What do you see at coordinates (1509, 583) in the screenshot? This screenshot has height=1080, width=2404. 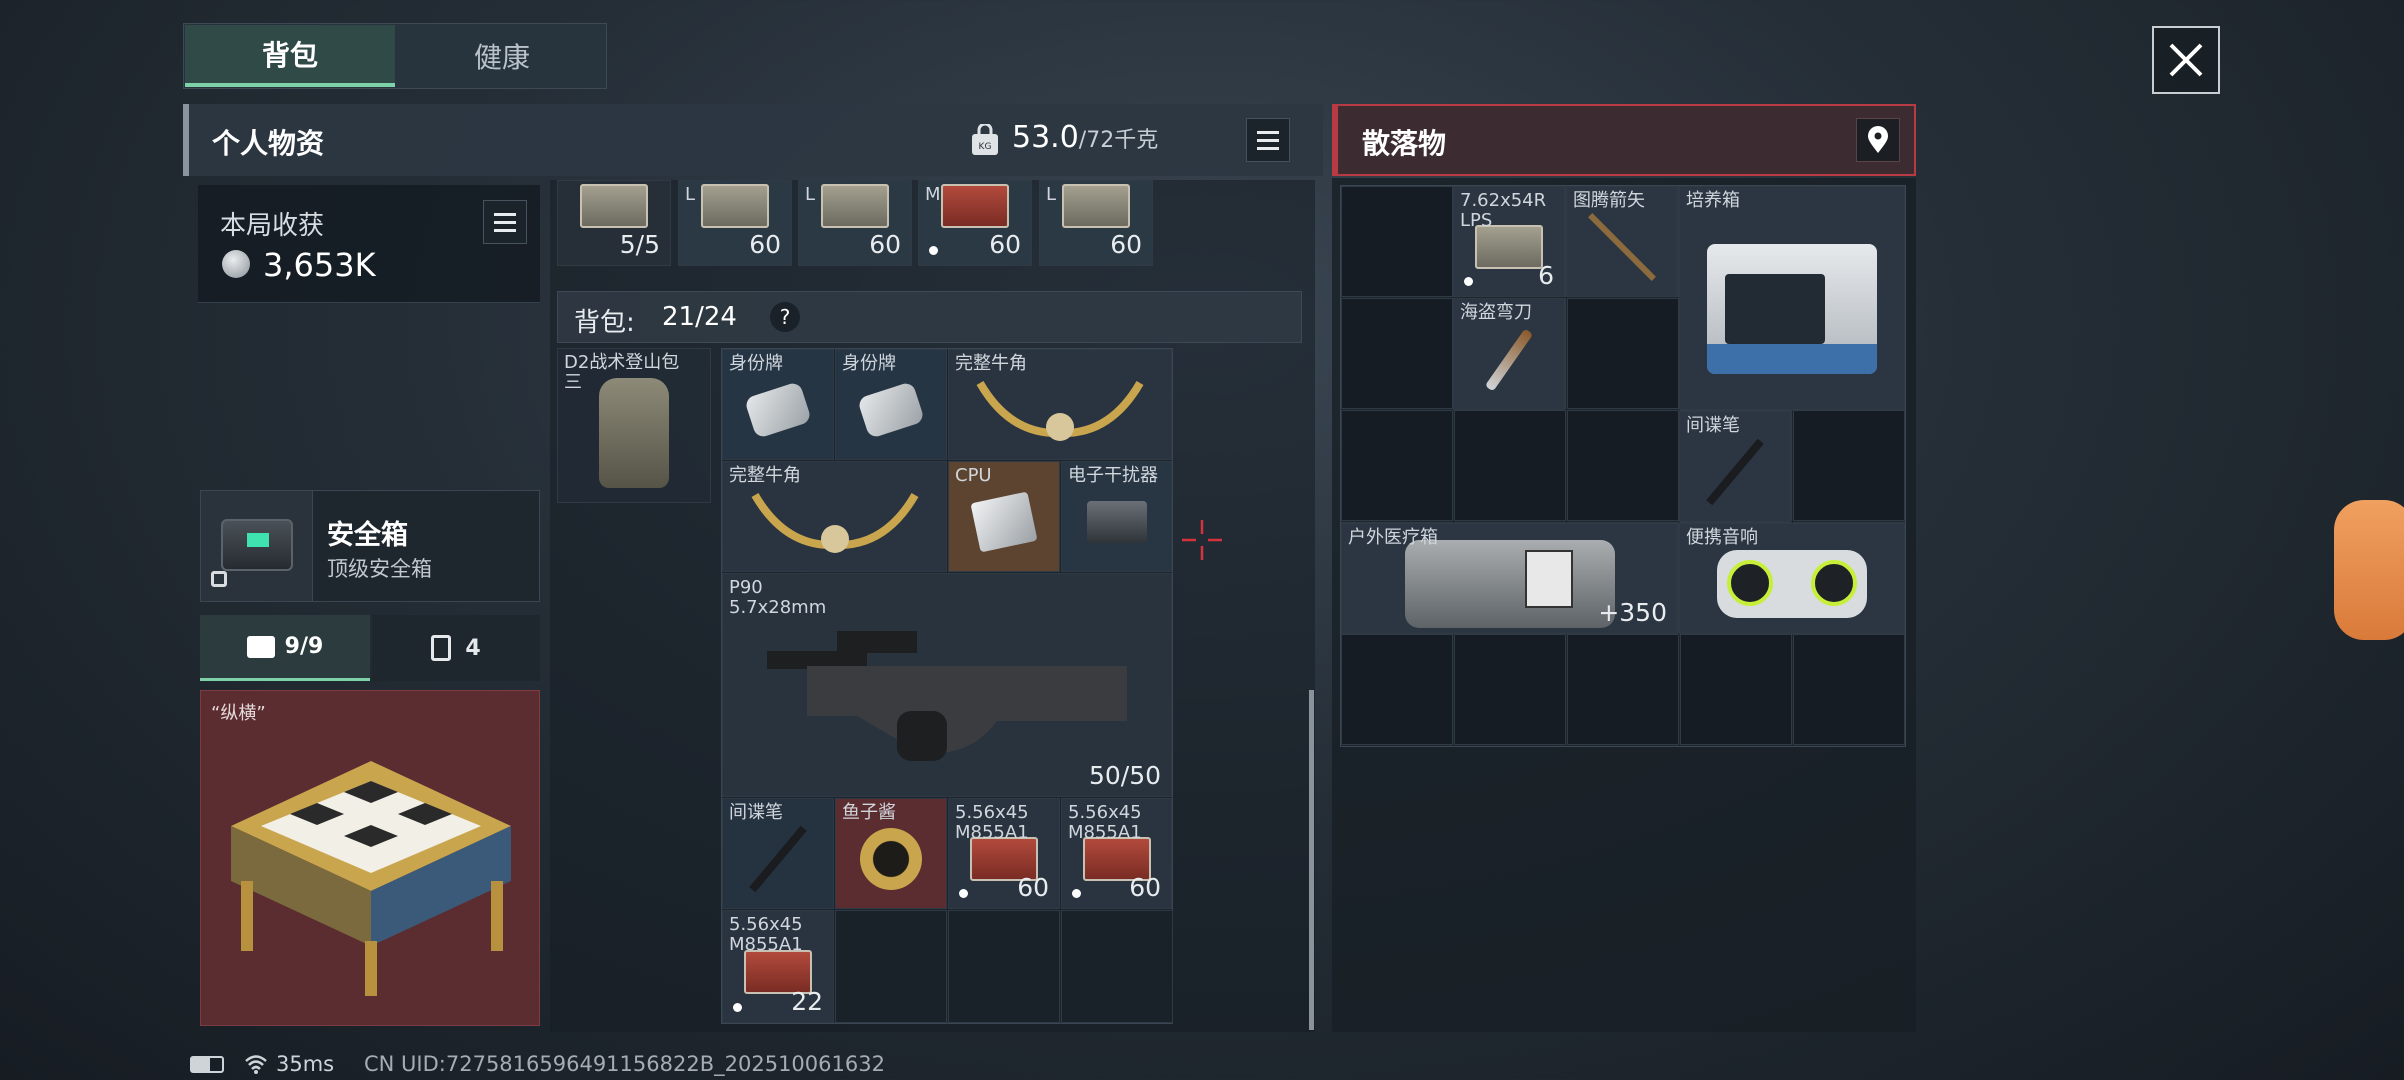 I see `medkit-icon` at bounding box center [1509, 583].